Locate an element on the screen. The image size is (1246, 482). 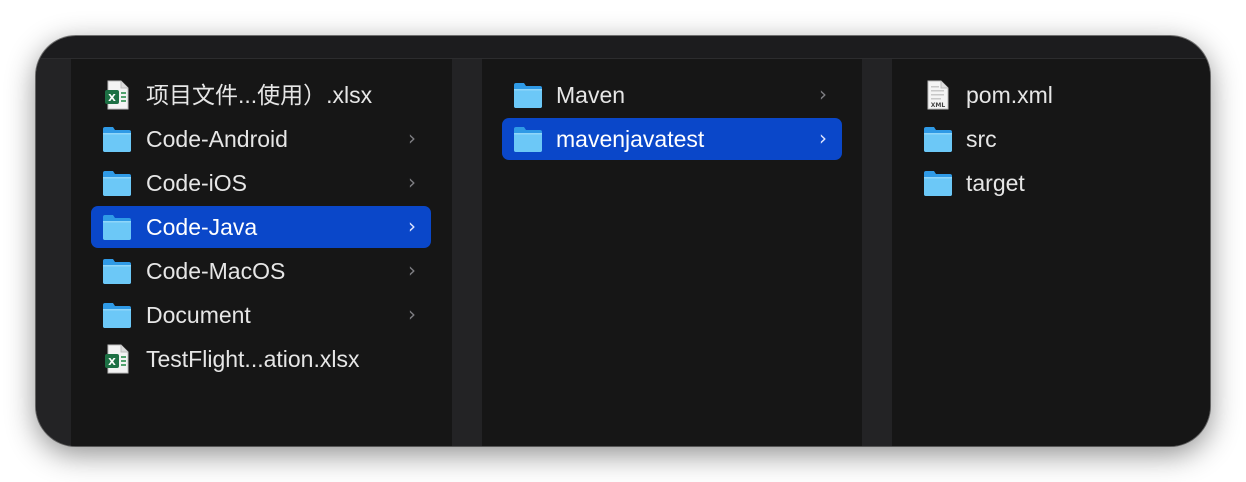
column-1-row: Code-iOS › is located at coordinates (261, 183).